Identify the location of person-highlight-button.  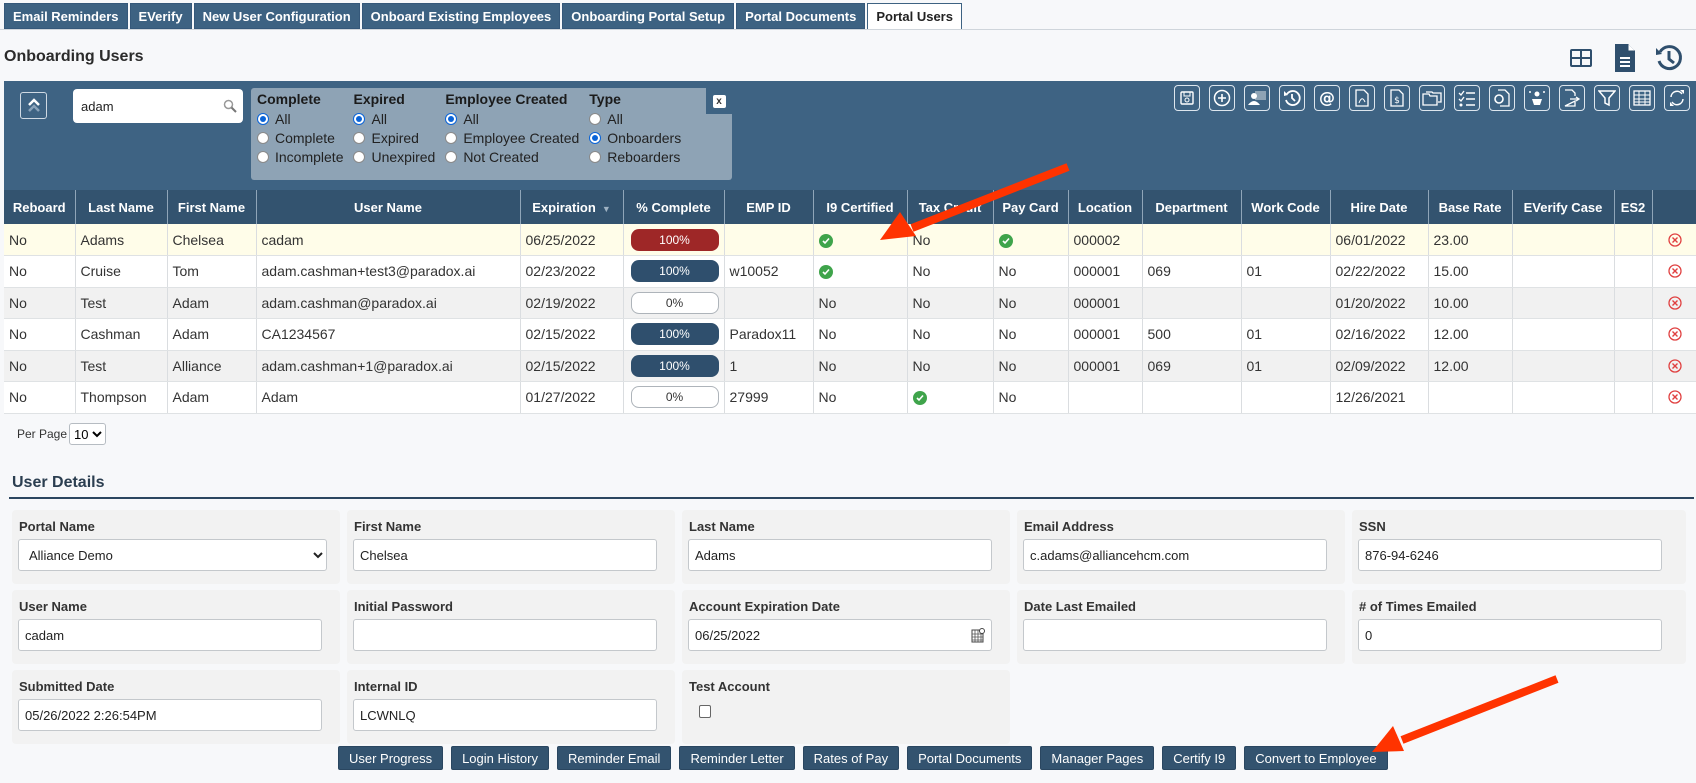
(1537, 98).